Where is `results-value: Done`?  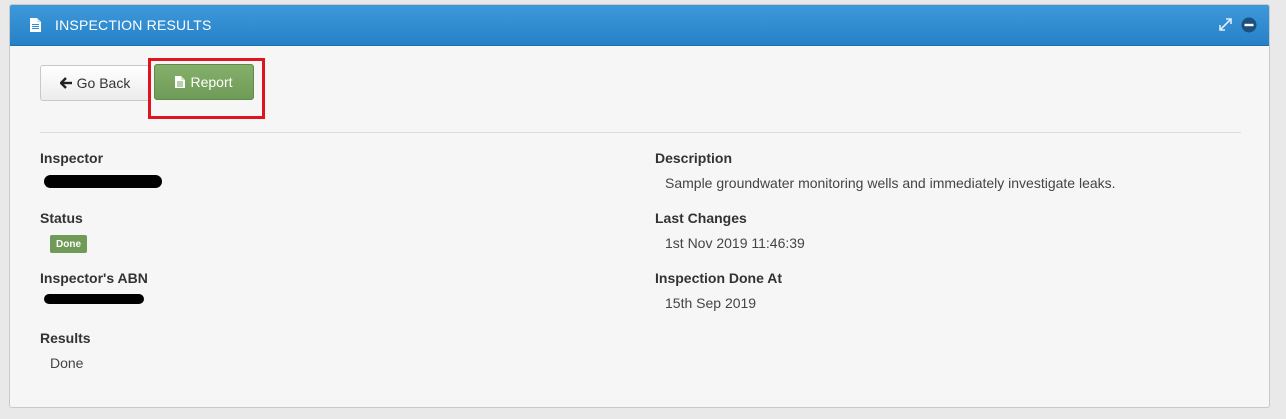
results-value: Done is located at coordinates (67, 363).